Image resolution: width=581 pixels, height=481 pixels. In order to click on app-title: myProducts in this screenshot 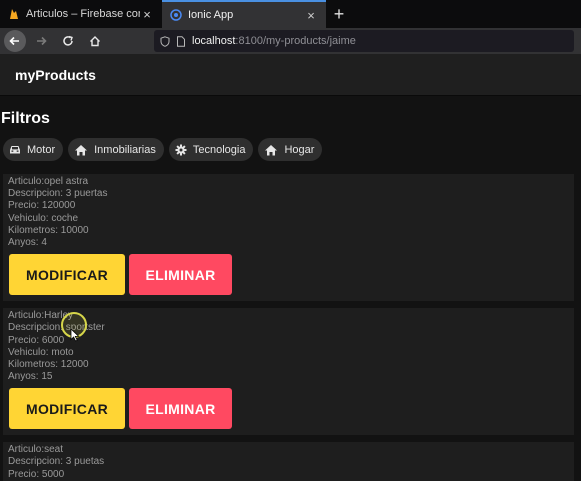, I will do `click(55, 74)`.